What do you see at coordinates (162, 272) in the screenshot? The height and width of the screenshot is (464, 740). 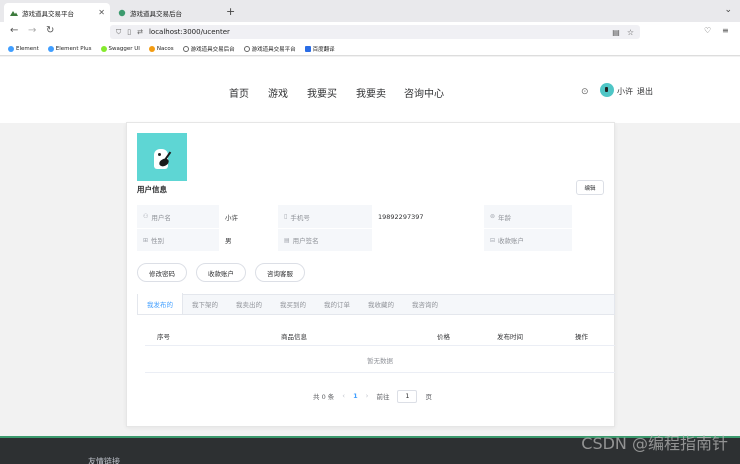 I see `change-password-button: 修改密码` at bounding box center [162, 272].